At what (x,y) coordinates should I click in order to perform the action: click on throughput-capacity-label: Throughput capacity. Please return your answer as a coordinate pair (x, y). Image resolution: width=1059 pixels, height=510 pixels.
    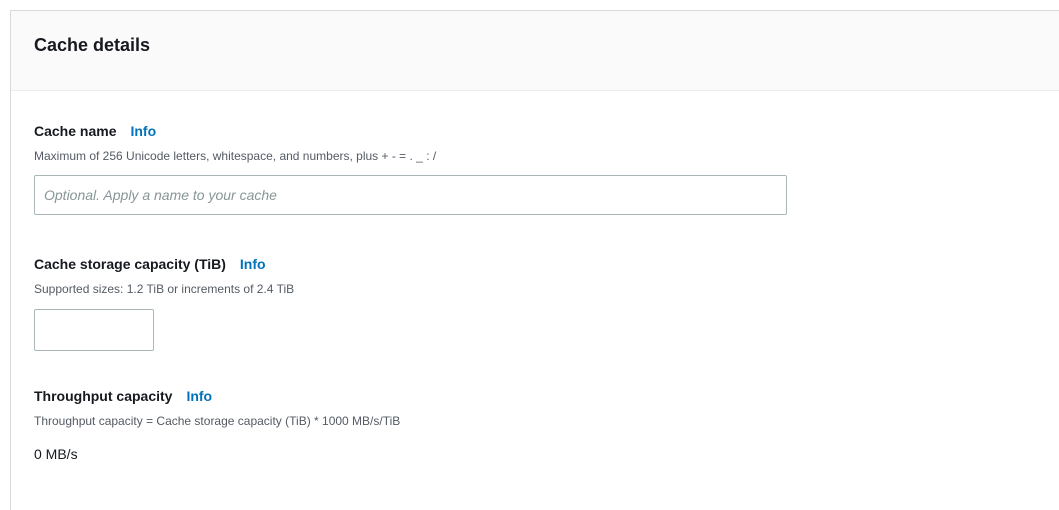
    Looking at the image, I should click on (103, 396).